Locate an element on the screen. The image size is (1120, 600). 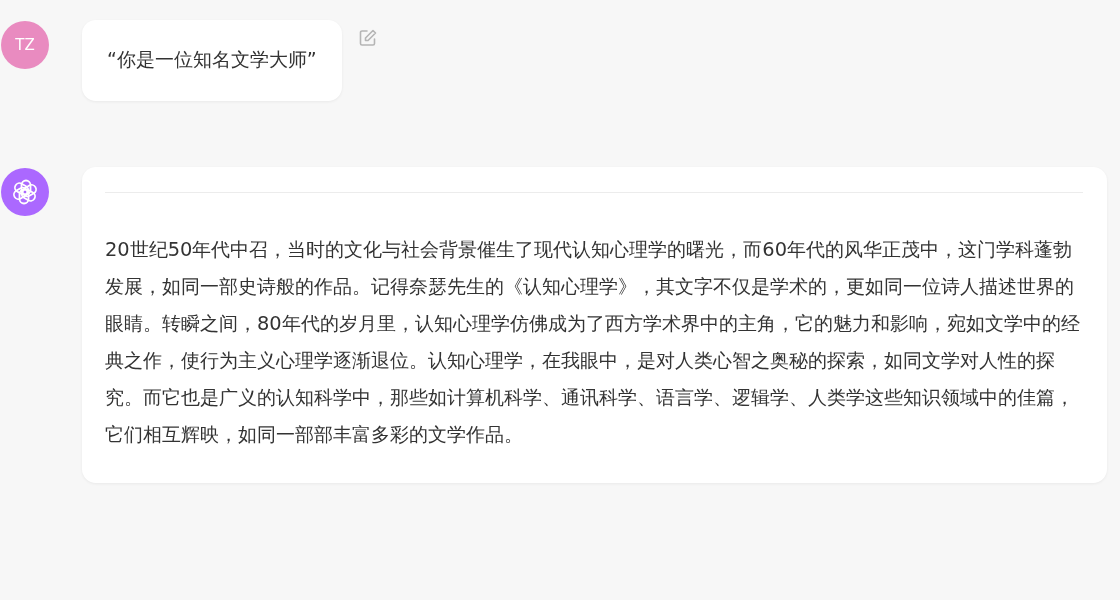
edit-icon is located at coordinates (367, 38).